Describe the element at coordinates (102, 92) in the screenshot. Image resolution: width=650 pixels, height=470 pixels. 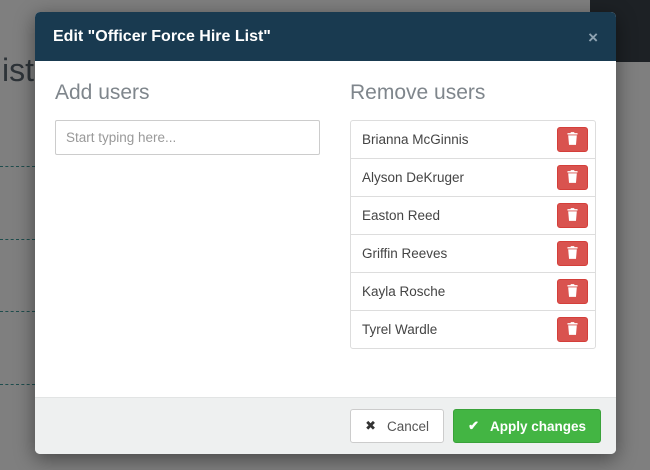
I see `add-users-heading: Add users` at that location.